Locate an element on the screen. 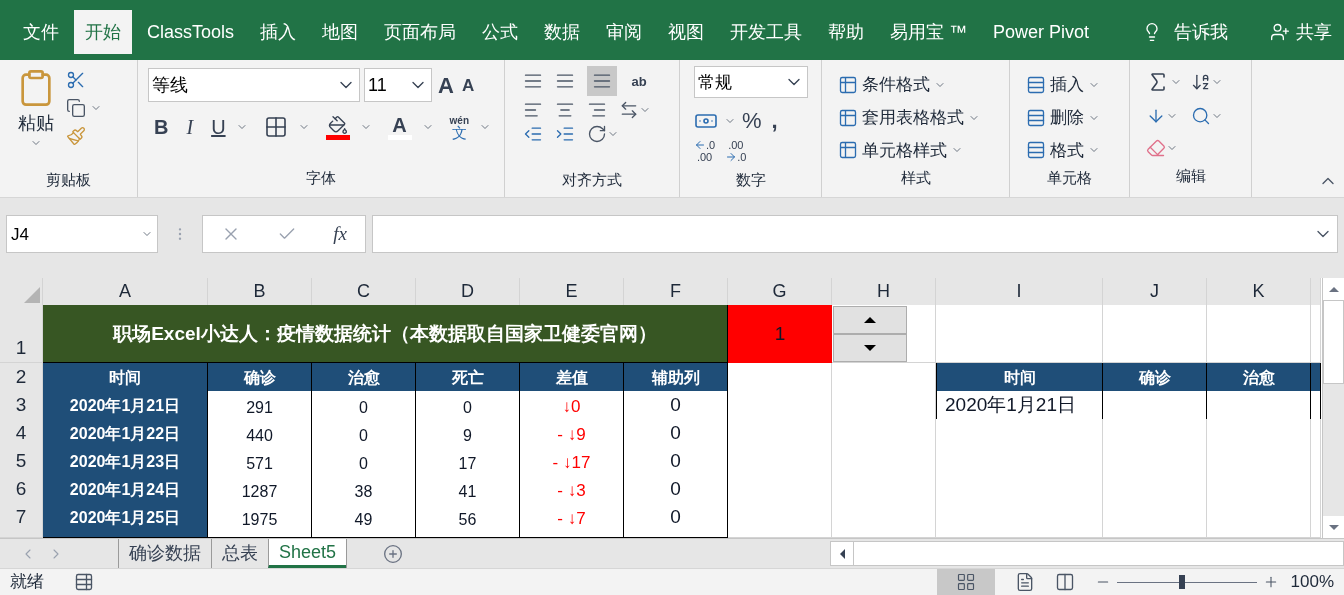 The image size is (1344, 595). menu-tab: 公式 is located at coordinates (500, 32).